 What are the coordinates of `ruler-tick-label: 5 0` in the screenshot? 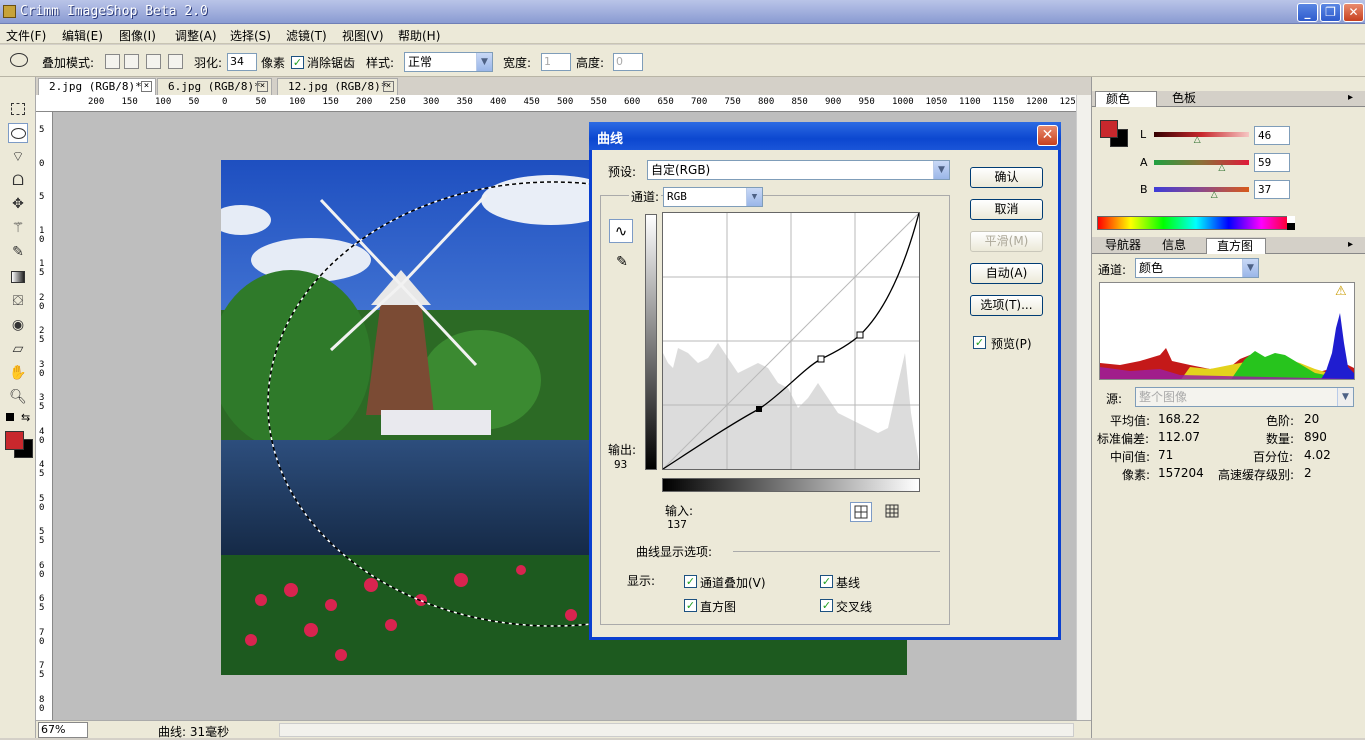 It's located at (42, 503).